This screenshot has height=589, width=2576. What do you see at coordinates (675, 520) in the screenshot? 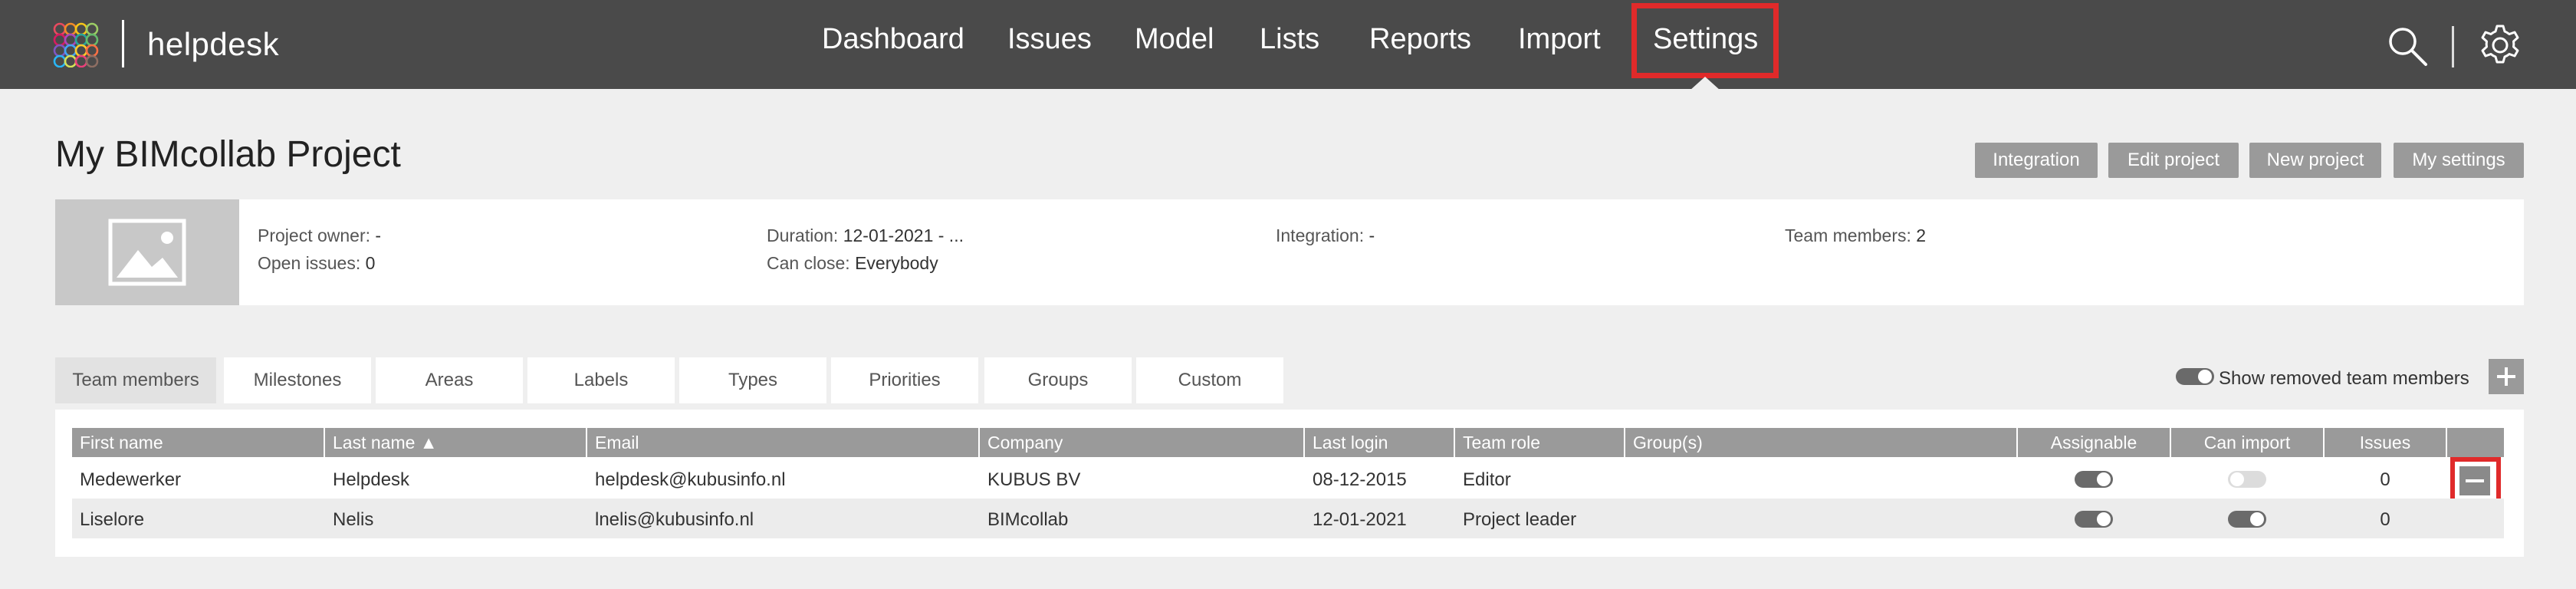
I see `cell-email: lnelis@kubusinfo.nl` at bounding box center [675, 520].